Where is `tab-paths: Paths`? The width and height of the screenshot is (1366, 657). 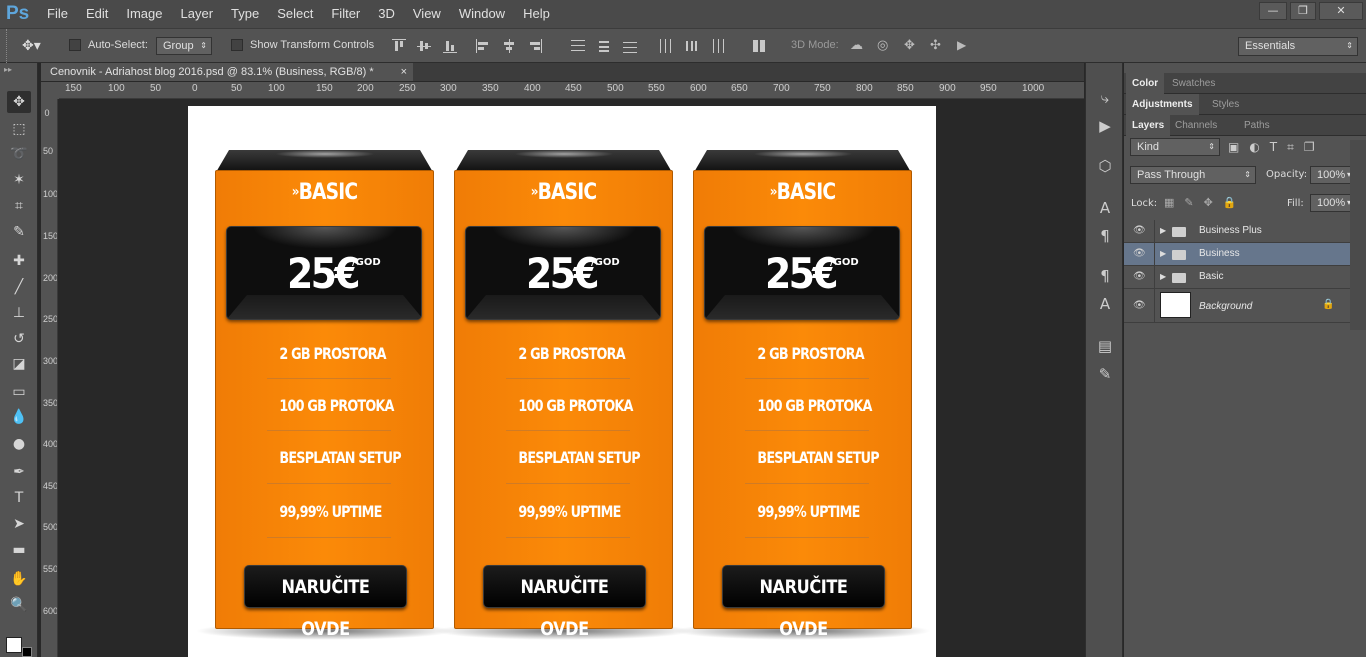
tab-paths: Paths is located at coordinates (1257, 125).